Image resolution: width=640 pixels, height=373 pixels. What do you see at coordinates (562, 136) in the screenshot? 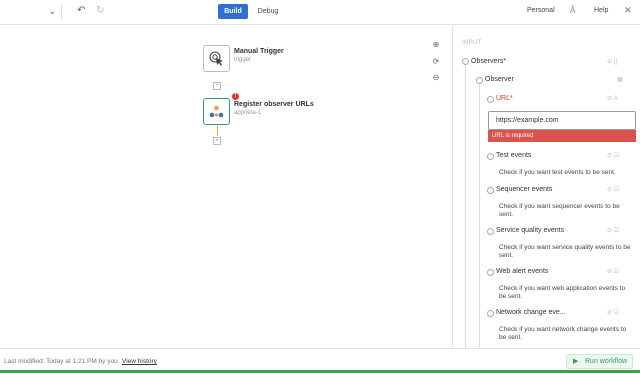
I see `url-error-message: URL is required` at bounding box center [562, 136].